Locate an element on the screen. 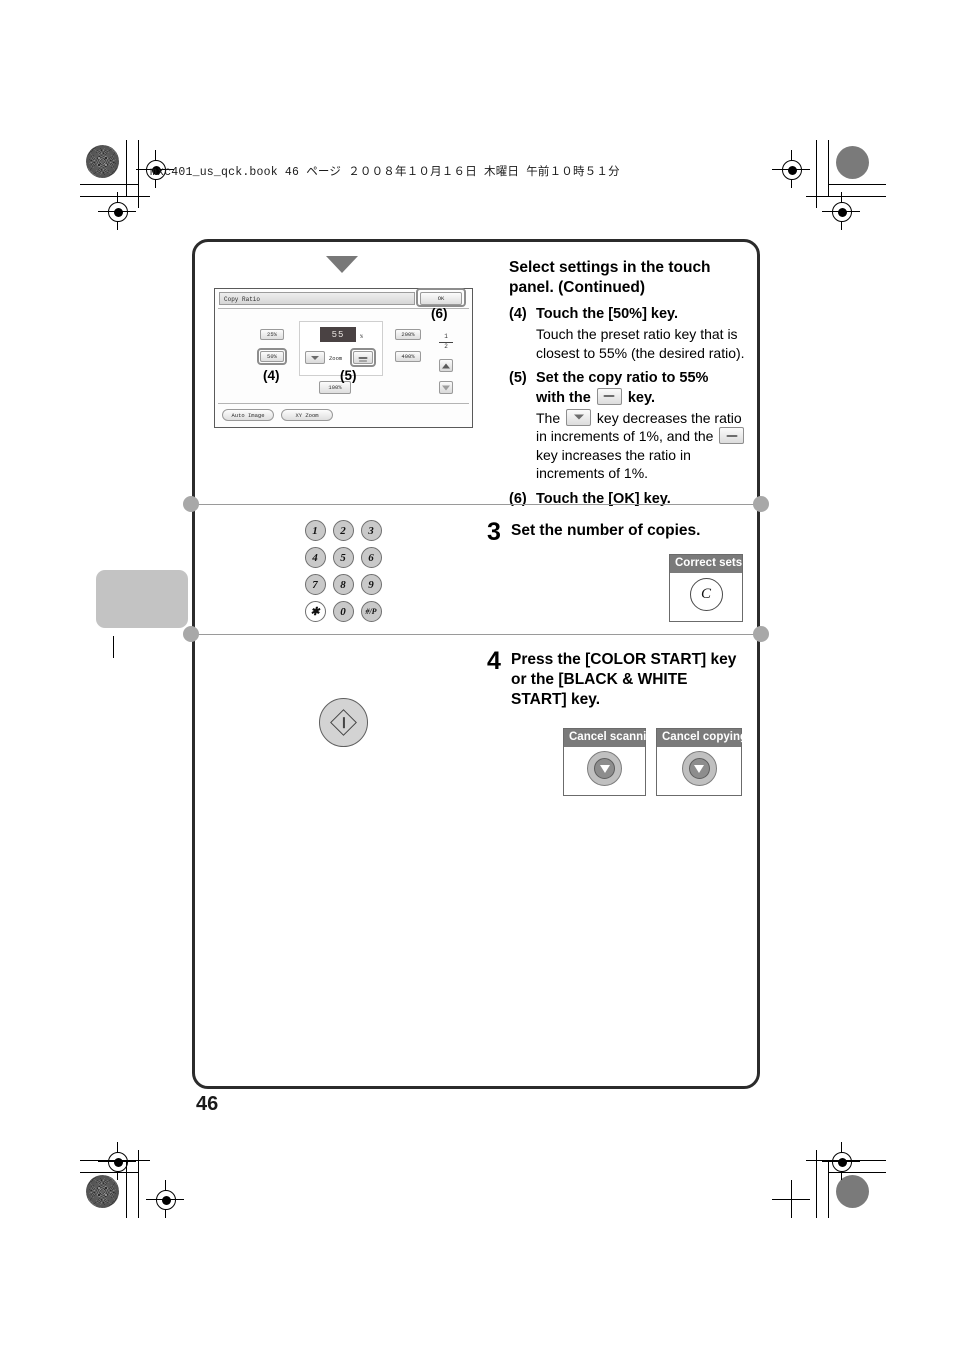 The width and height of the screenshot is (954, 1350). step4-number: 4 is located at coordinates (494, 661).